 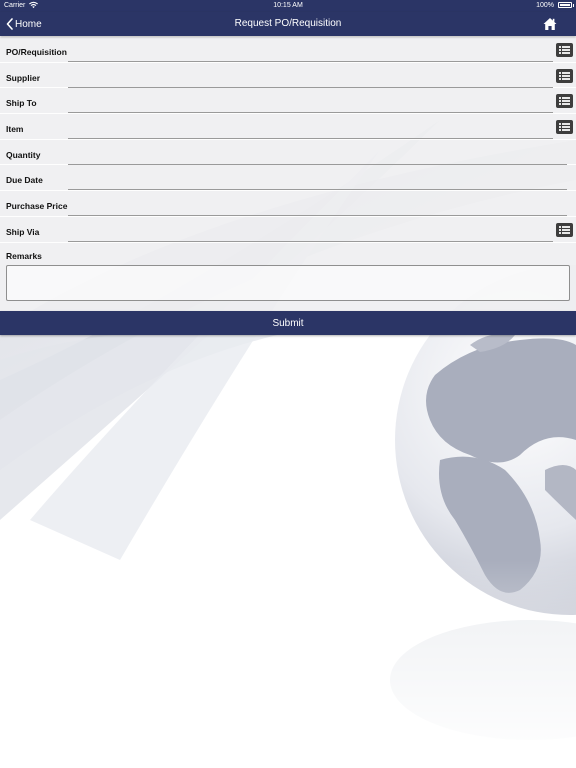 I want to click on field-label-po-requisition: PO/Requisition, so click(x=36, y=52).